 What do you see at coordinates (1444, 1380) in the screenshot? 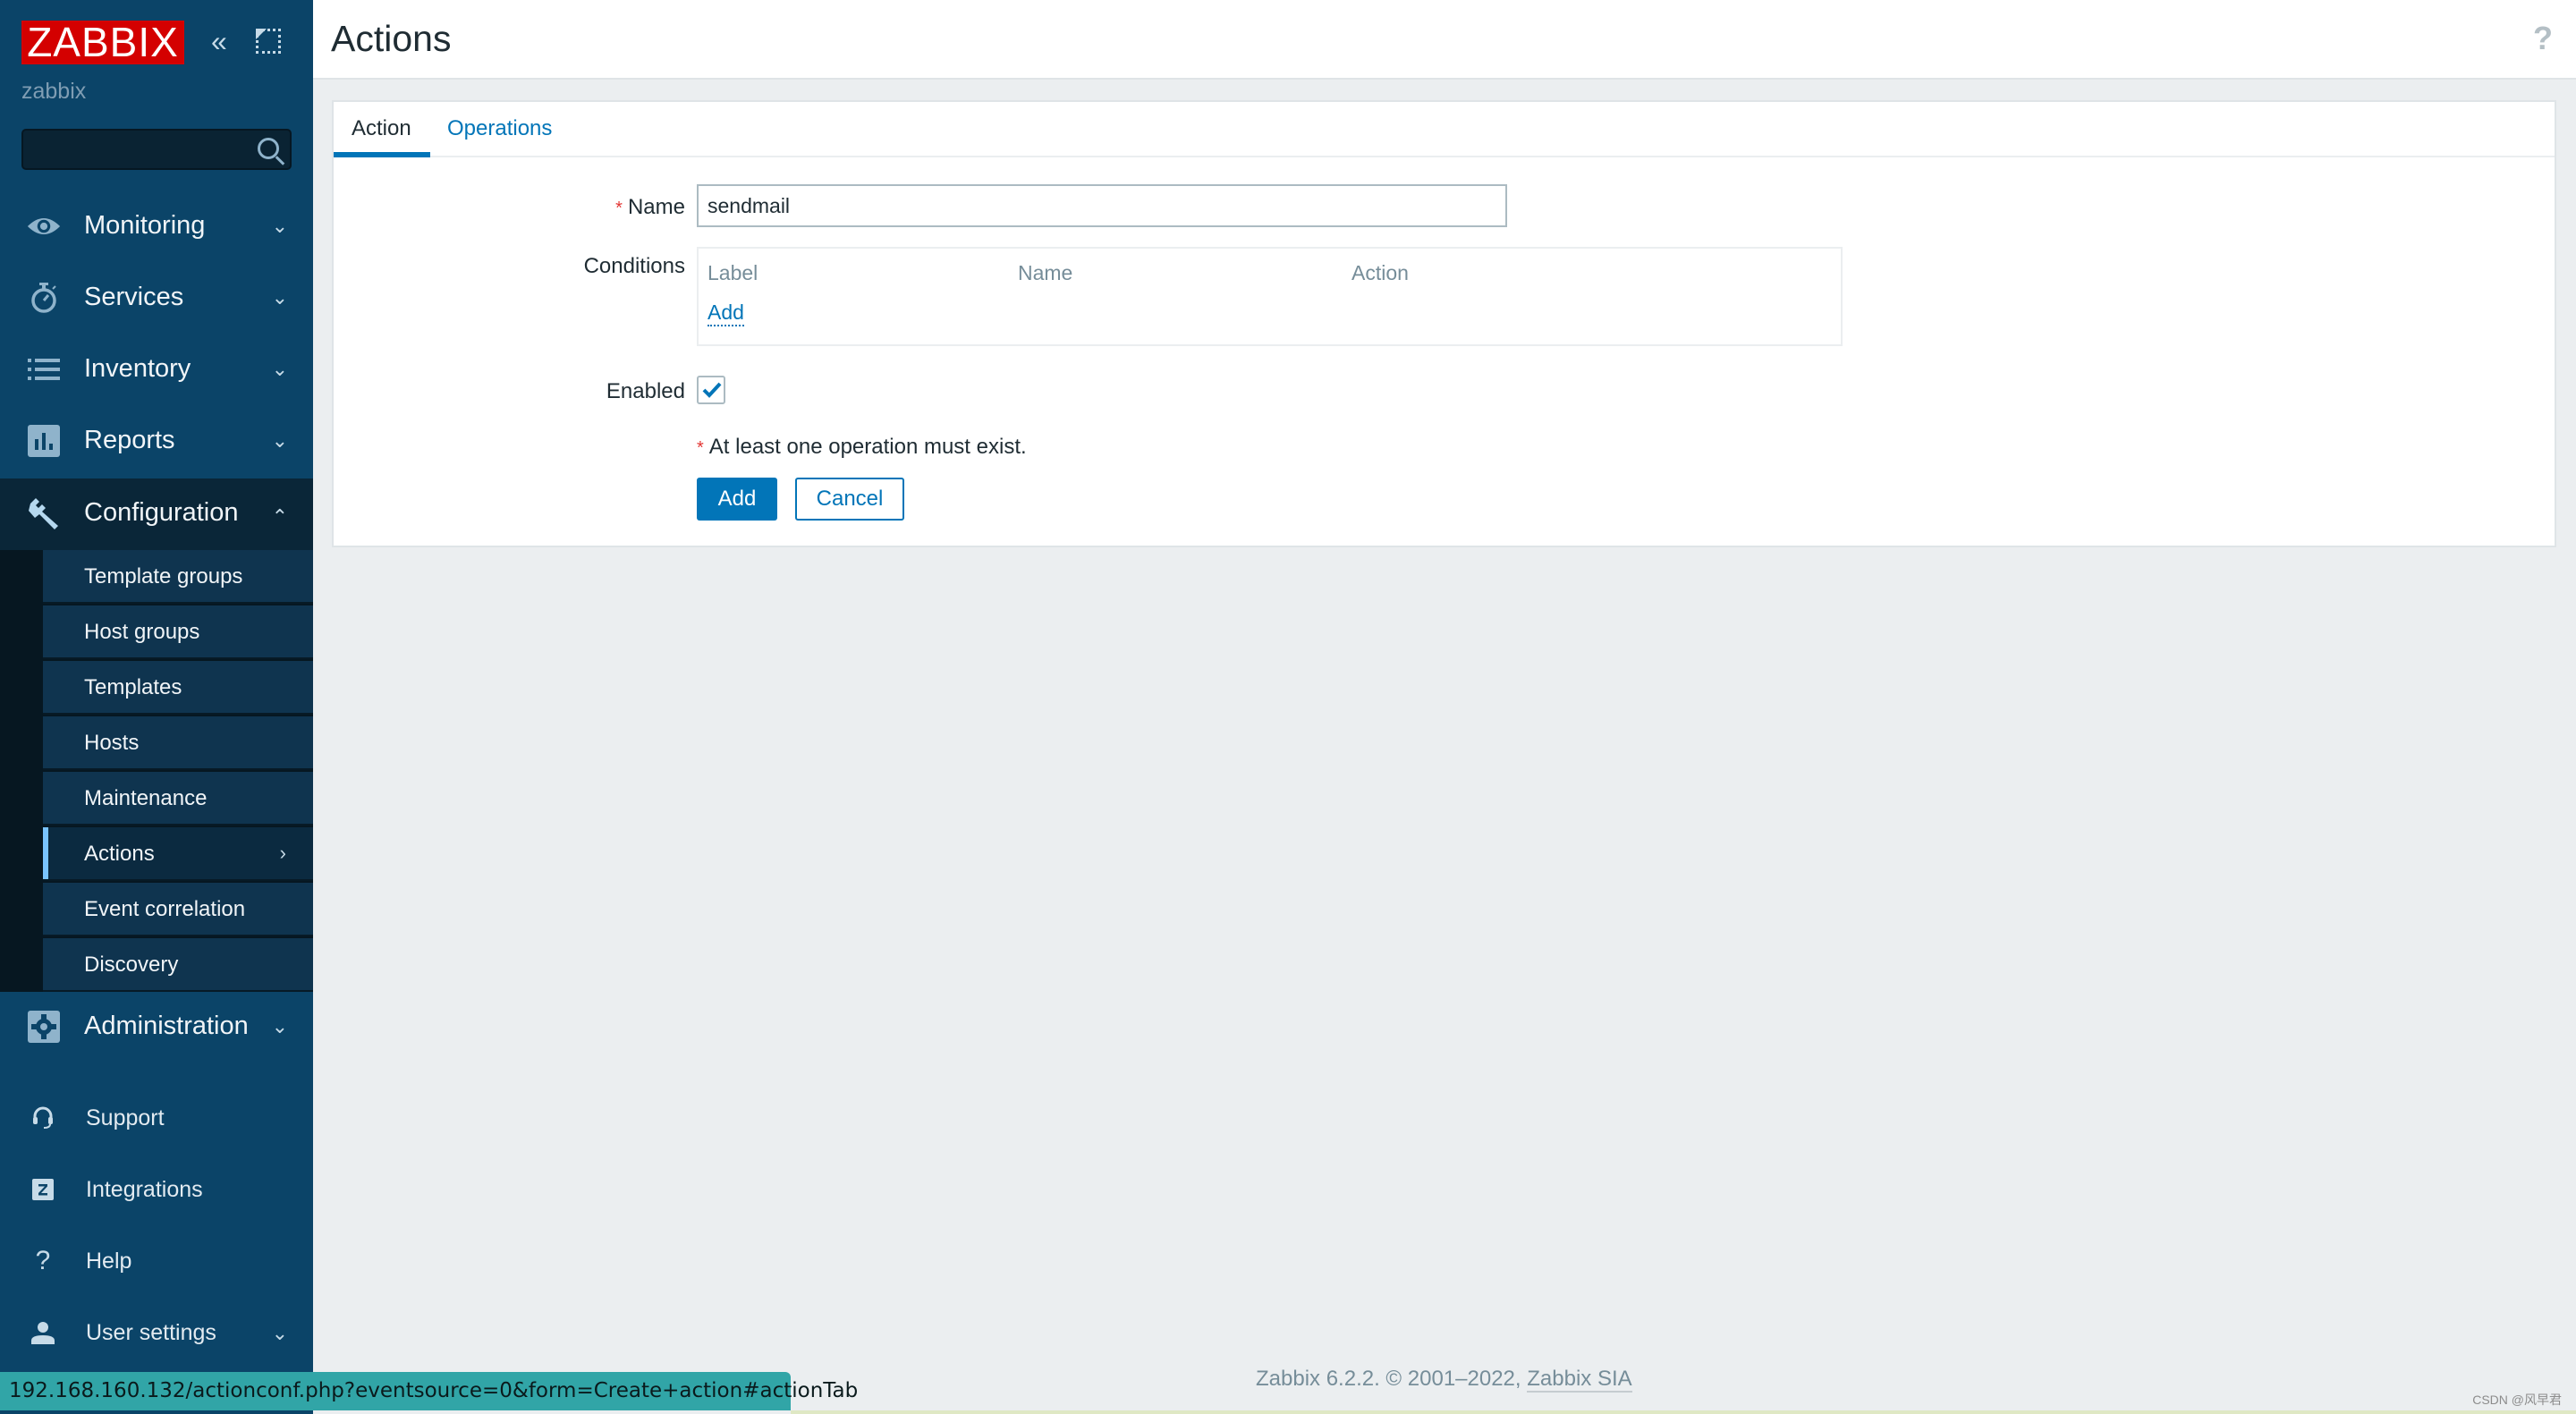
I see `footer: Zabbix 6.2.2. © 2001–2022, Zabbix SIA` at bounding box center [1444, 1380].